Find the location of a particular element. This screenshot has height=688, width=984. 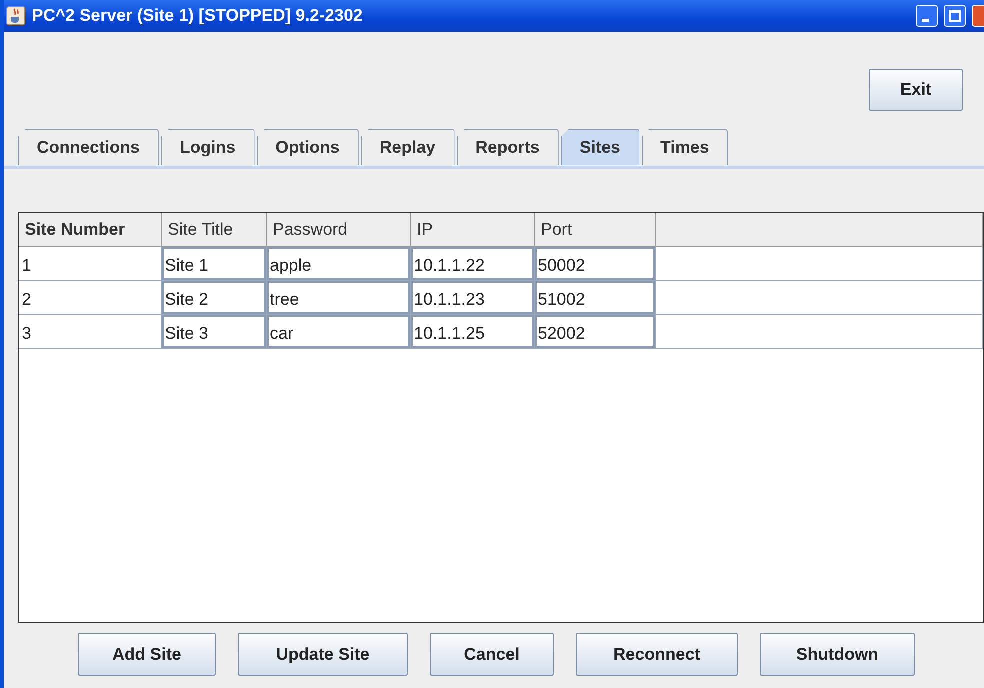

column-header: Password is located at coordinates (339, 229).